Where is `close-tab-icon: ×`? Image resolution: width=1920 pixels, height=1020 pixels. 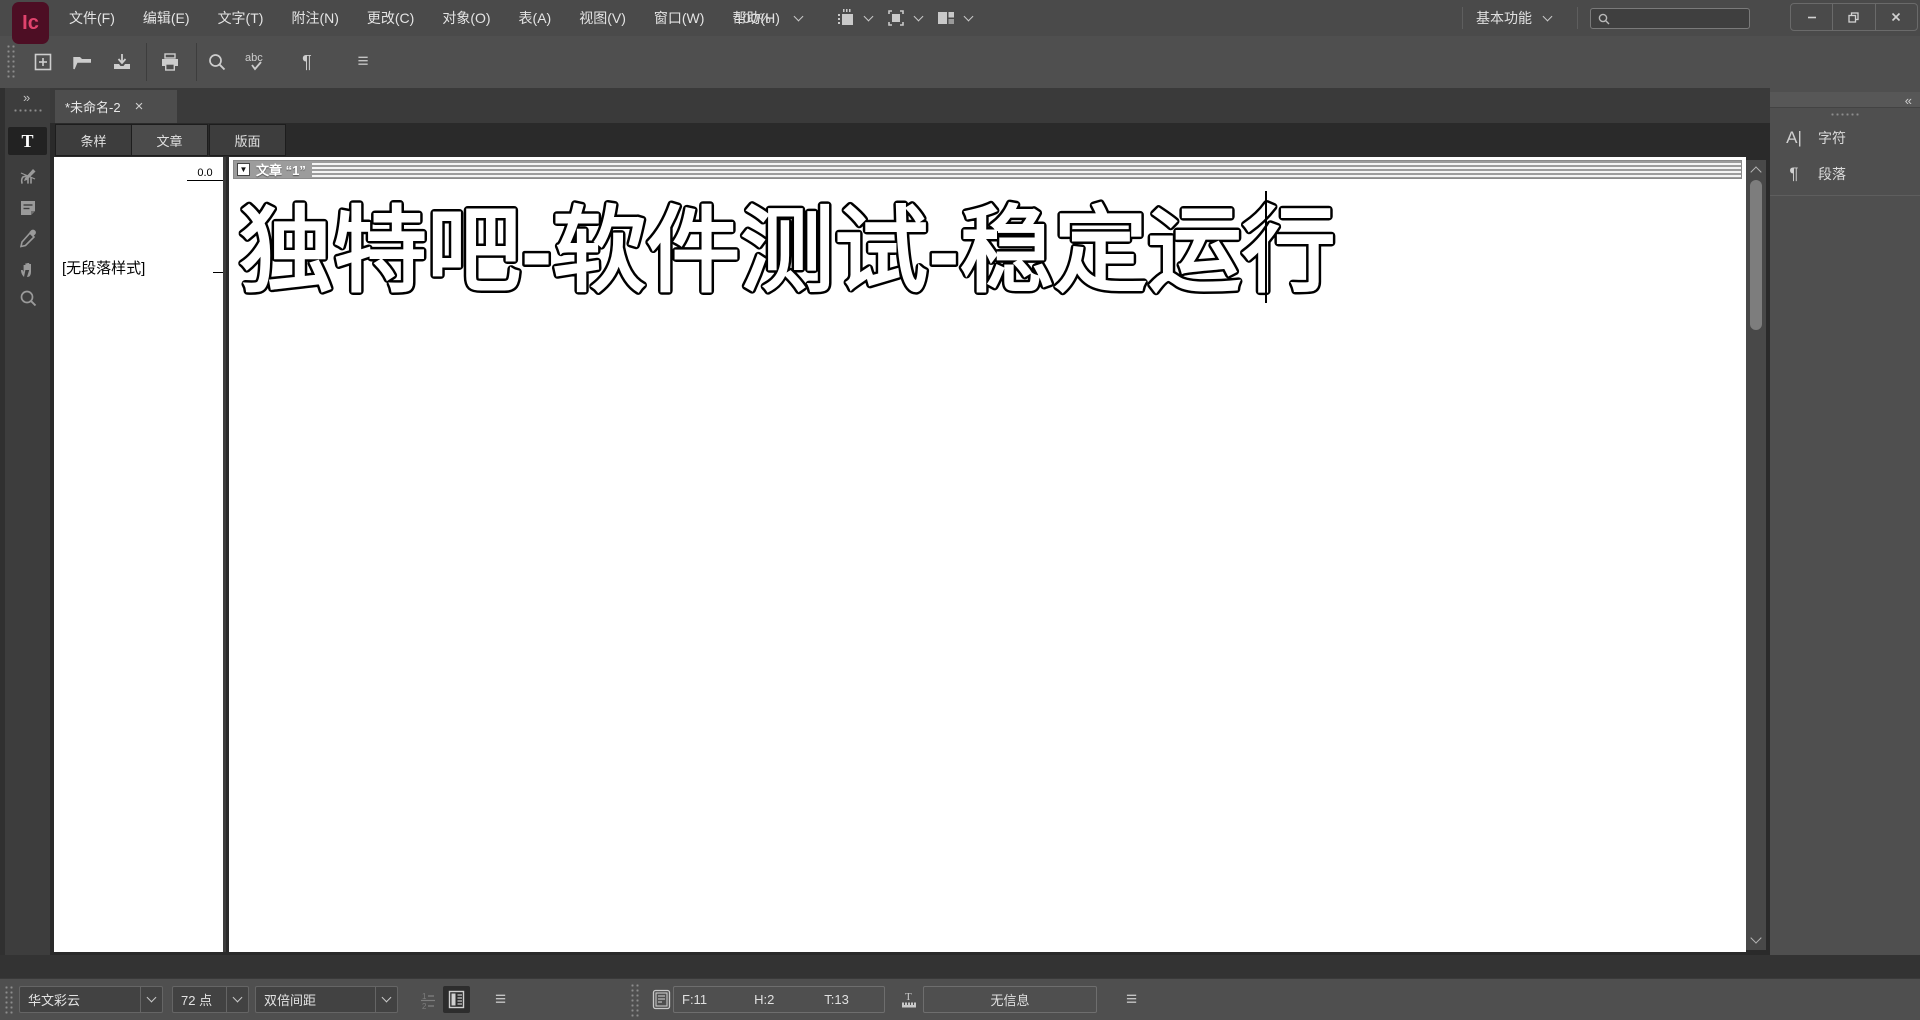
close-tab-icon: × is located at coordinates (139, 106).